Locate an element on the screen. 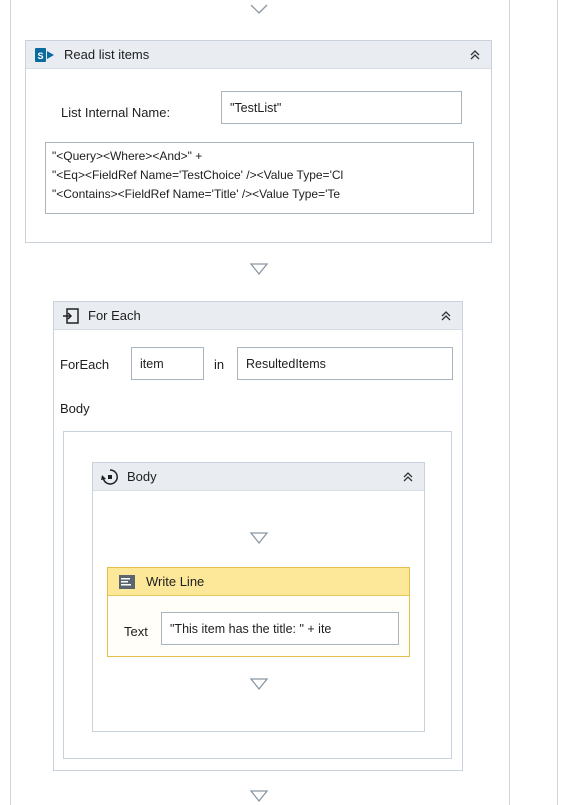 This screenshot has width=566, height=805. list-internal-name-label: List Internal Name: is located at coordinates (116, 112).